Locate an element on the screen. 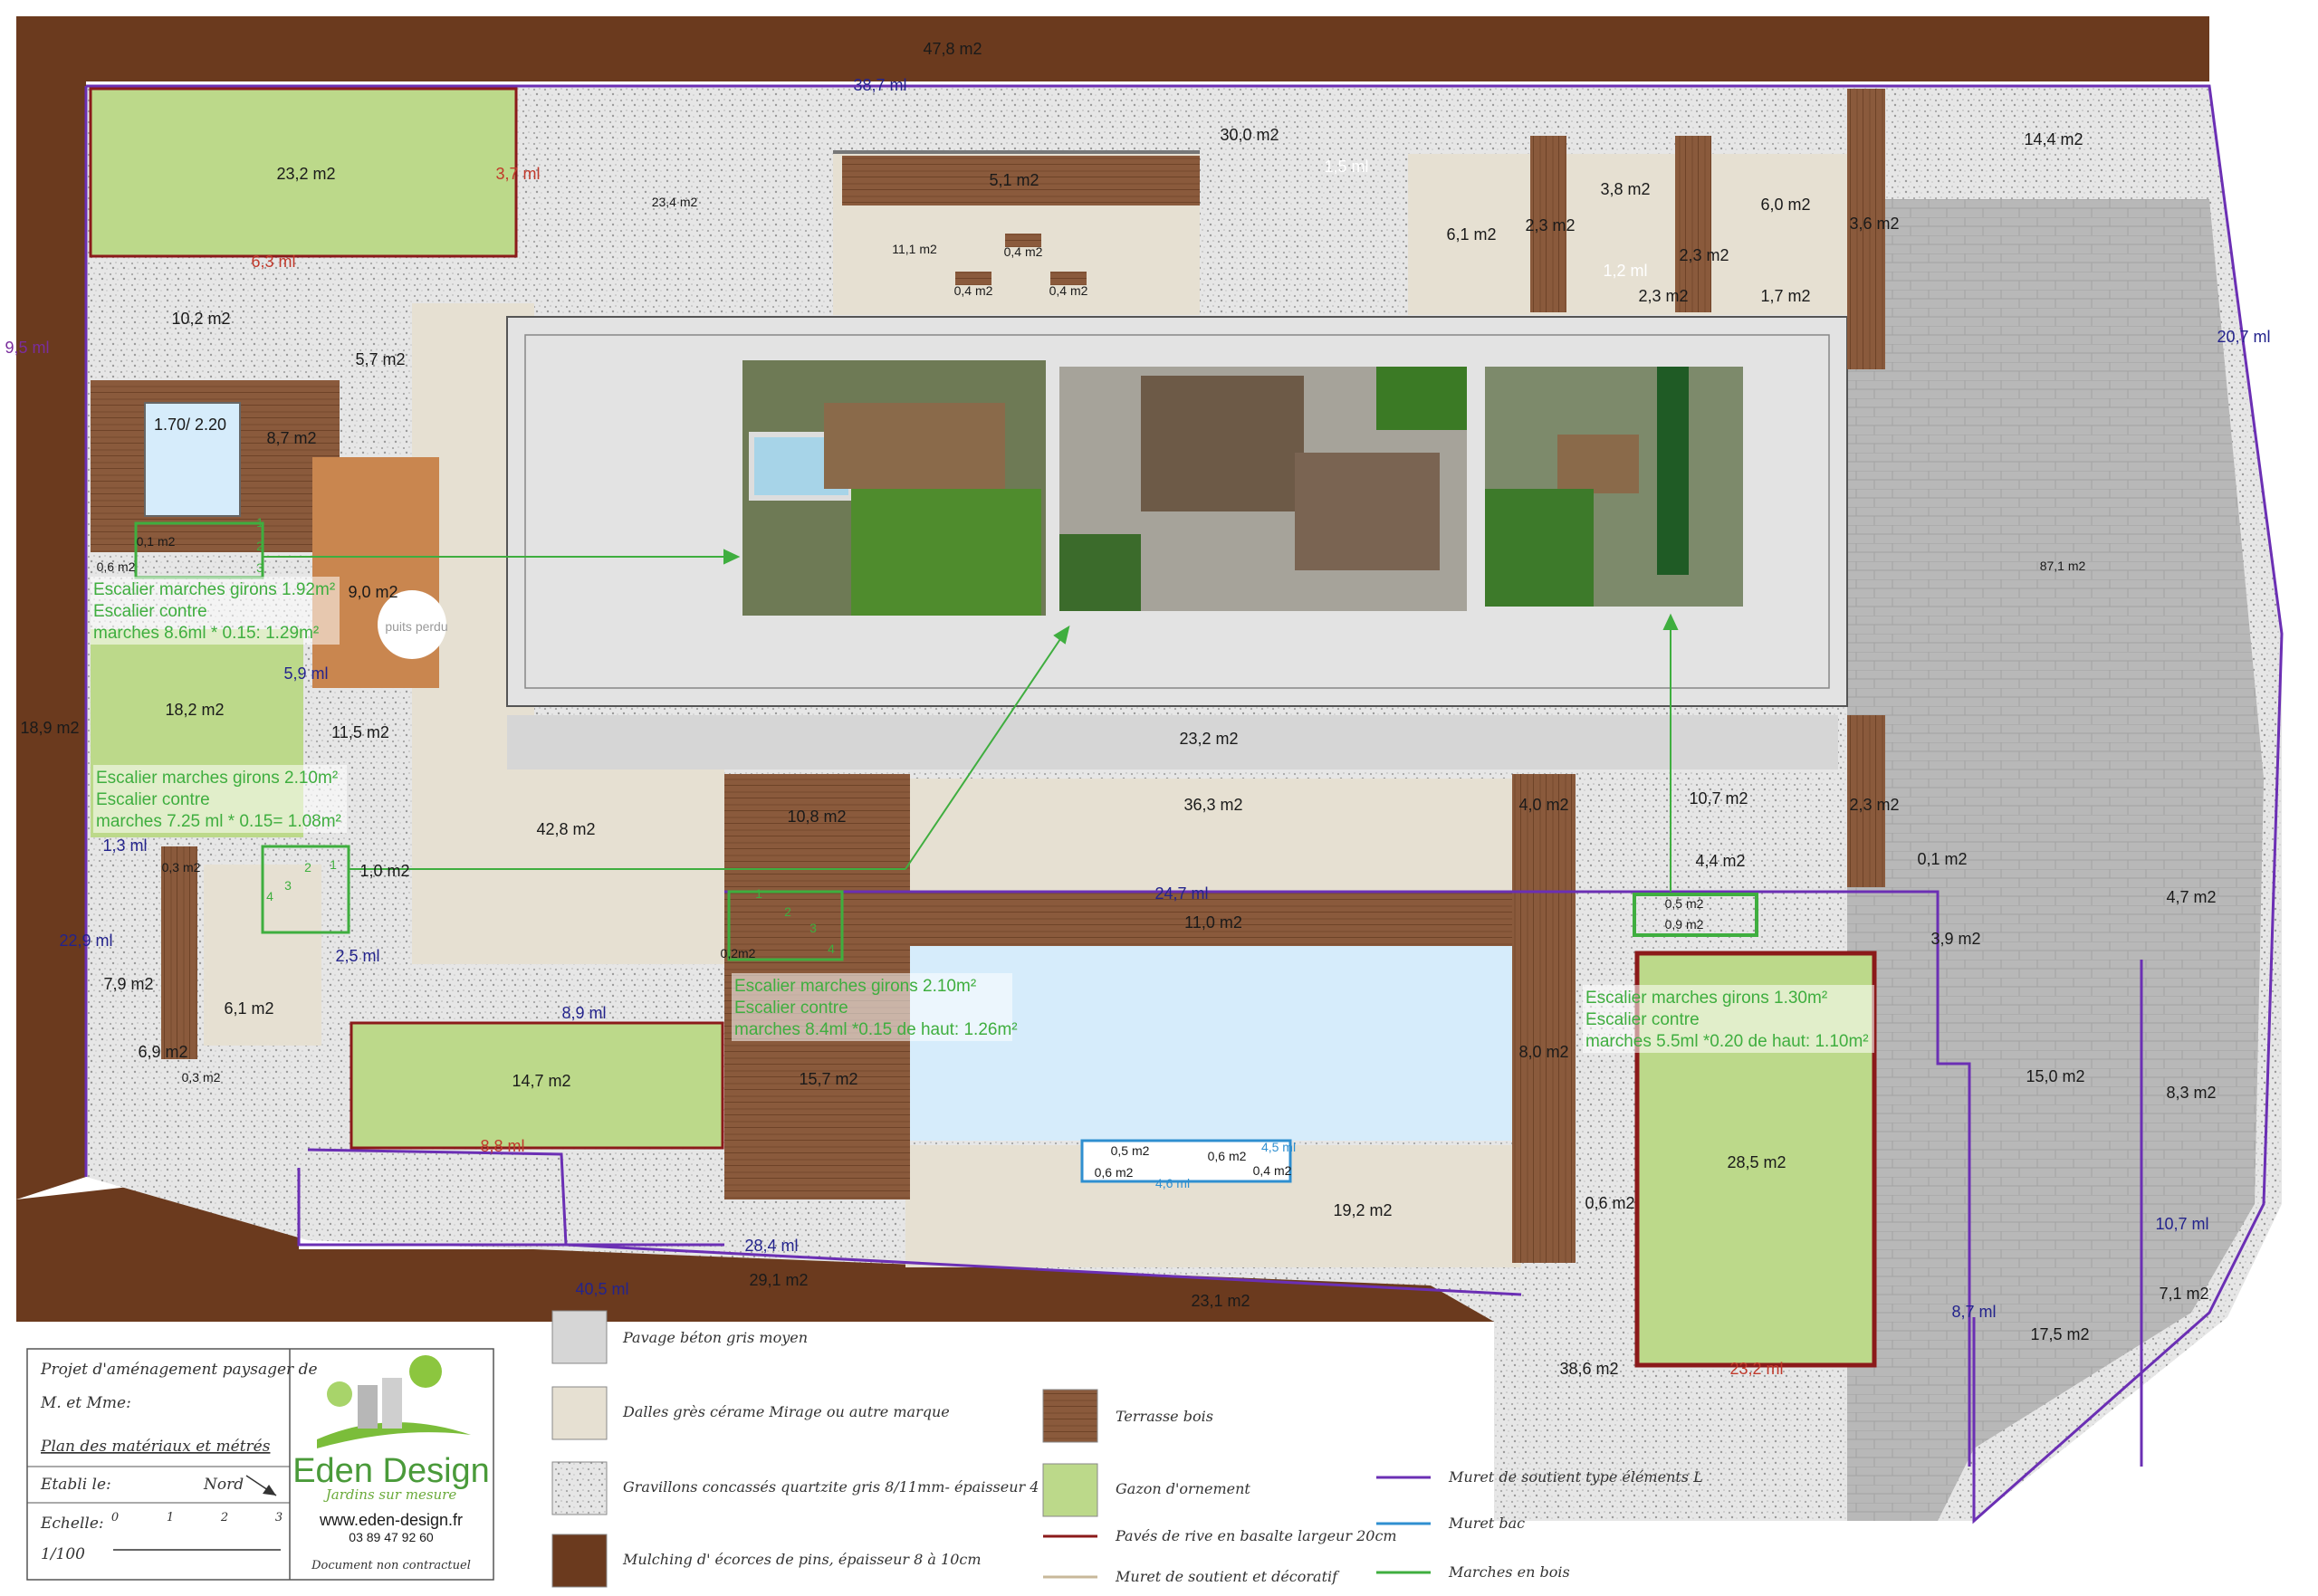  area-label: 8,3 m2 is located at coordinates (2191, 1093).